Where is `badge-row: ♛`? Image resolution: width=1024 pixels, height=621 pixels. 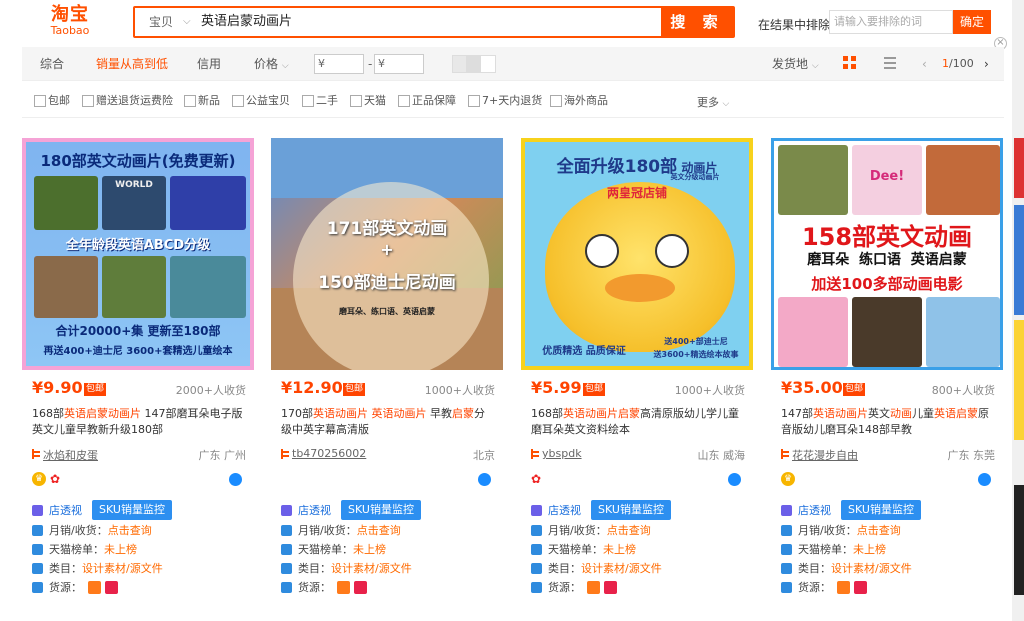 badge-row: ♛ is located at coordinates (888, 480).